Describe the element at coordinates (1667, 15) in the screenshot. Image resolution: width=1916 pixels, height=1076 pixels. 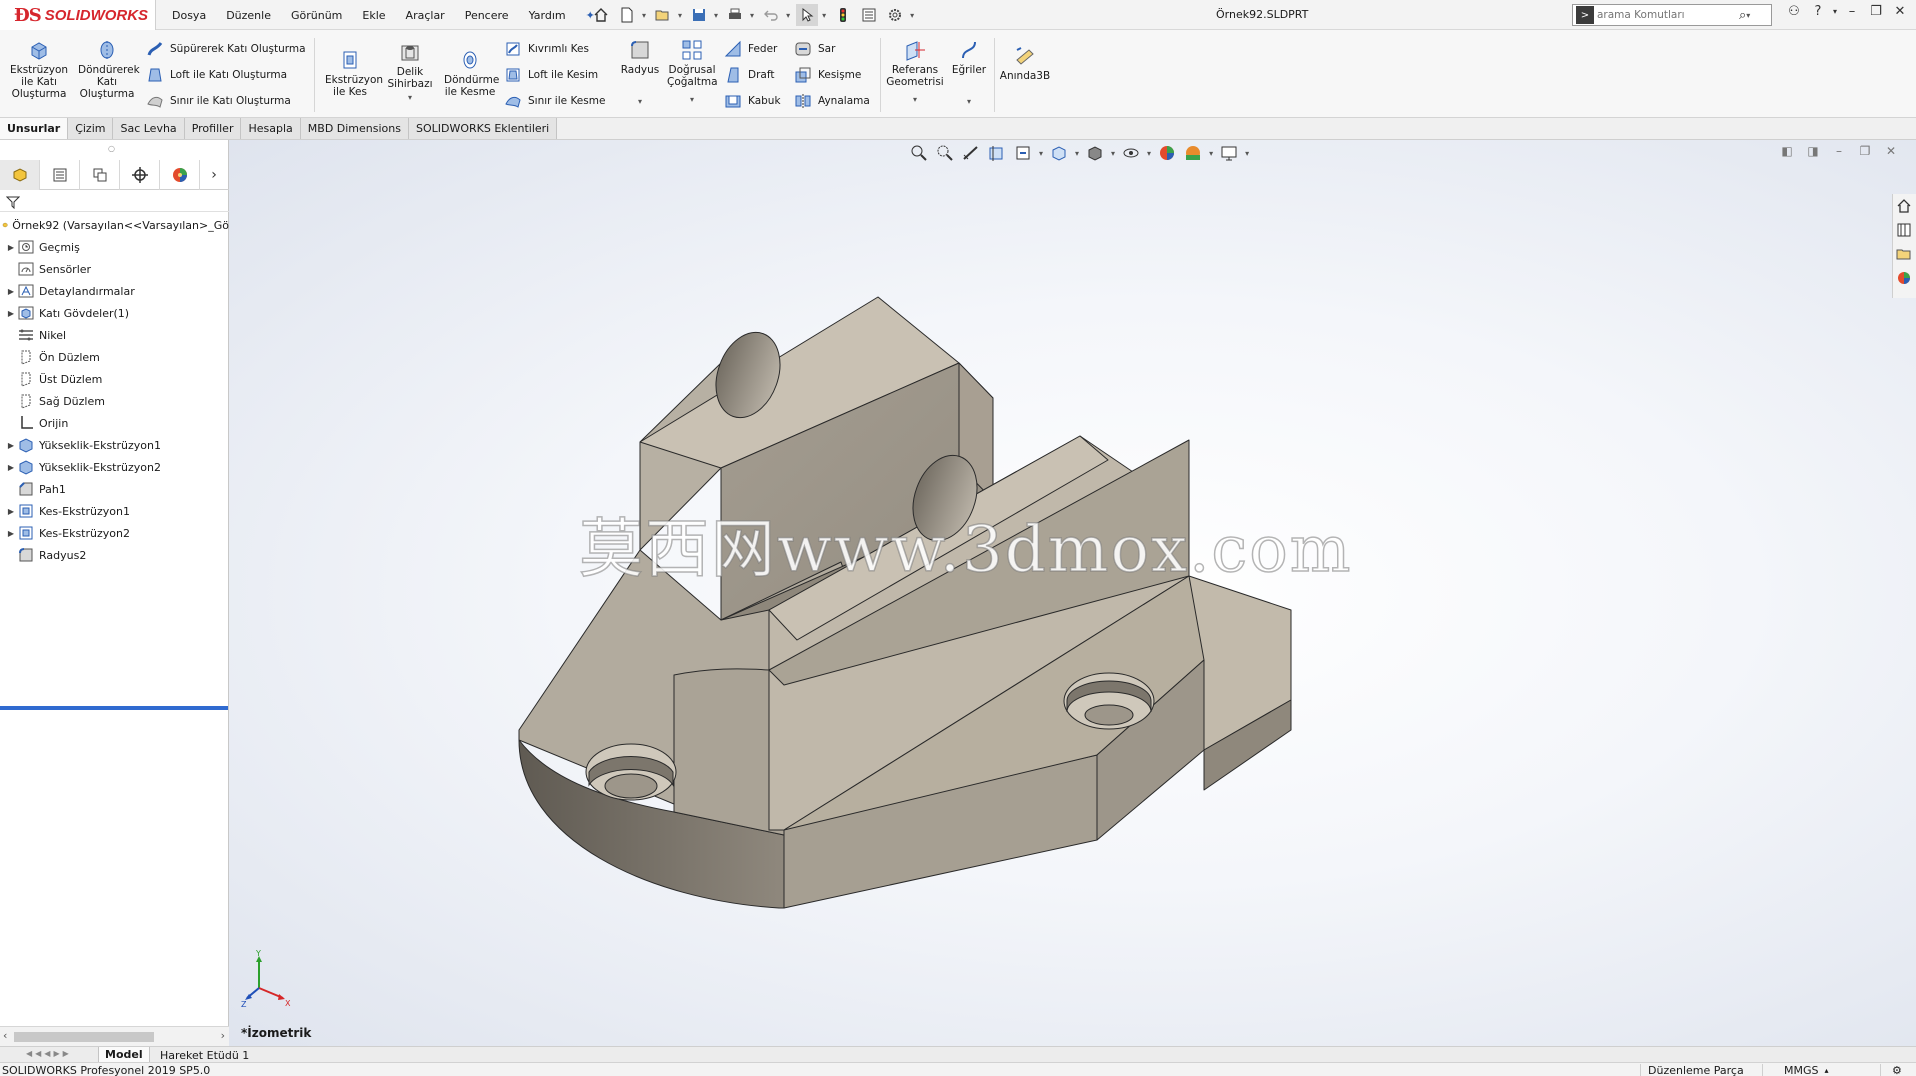
I see `search-input` at that location.